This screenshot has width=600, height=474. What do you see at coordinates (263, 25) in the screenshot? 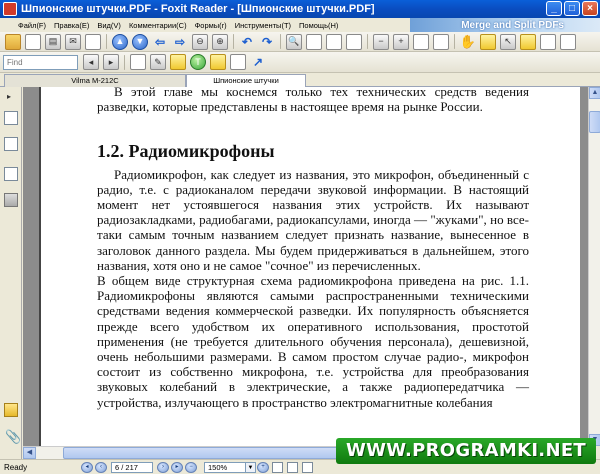
I see `menu-tools: Инструменты(T)` at bounding box center [263, 25].